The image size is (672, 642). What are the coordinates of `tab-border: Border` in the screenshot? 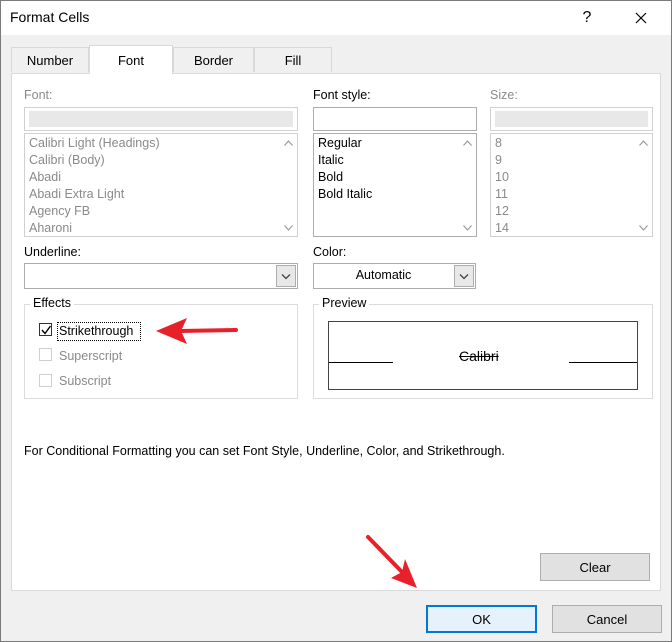 It's located at (213, 59).